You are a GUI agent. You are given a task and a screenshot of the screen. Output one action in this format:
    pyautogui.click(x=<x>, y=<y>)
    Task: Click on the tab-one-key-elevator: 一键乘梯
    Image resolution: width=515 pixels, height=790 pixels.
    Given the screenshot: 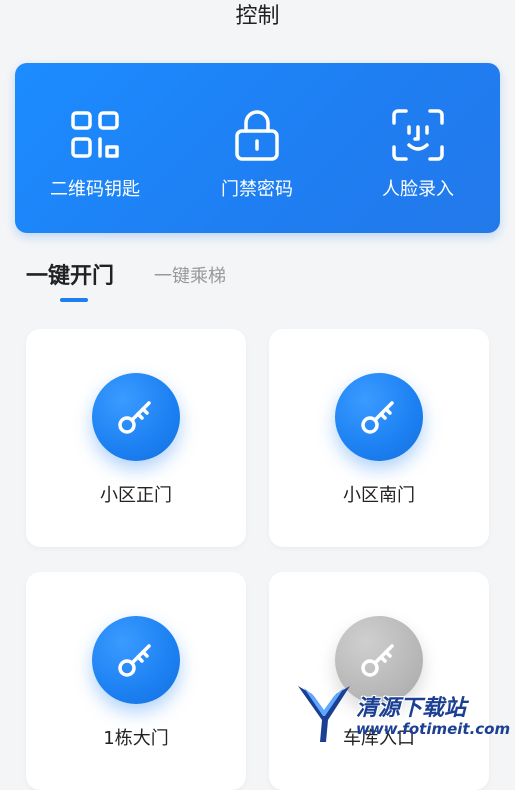 What is the action you would take?
    pyautogui.click(x=190, y=275)
    